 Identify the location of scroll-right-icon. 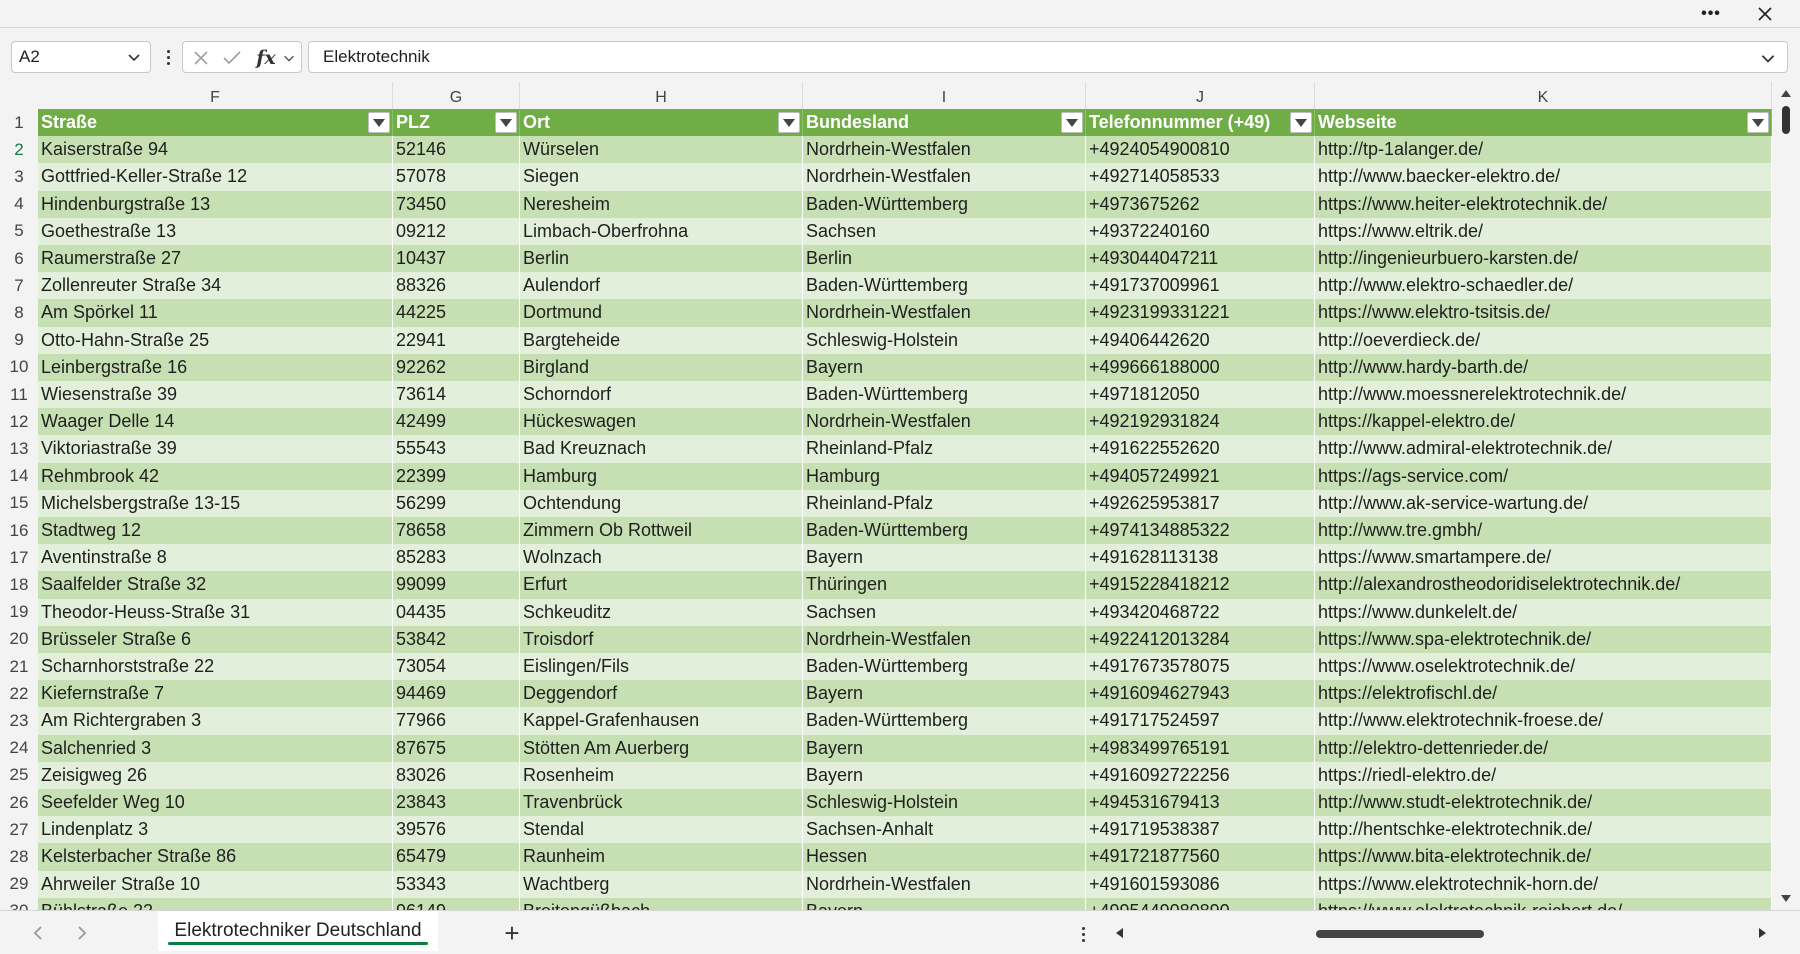
(1763, 933).